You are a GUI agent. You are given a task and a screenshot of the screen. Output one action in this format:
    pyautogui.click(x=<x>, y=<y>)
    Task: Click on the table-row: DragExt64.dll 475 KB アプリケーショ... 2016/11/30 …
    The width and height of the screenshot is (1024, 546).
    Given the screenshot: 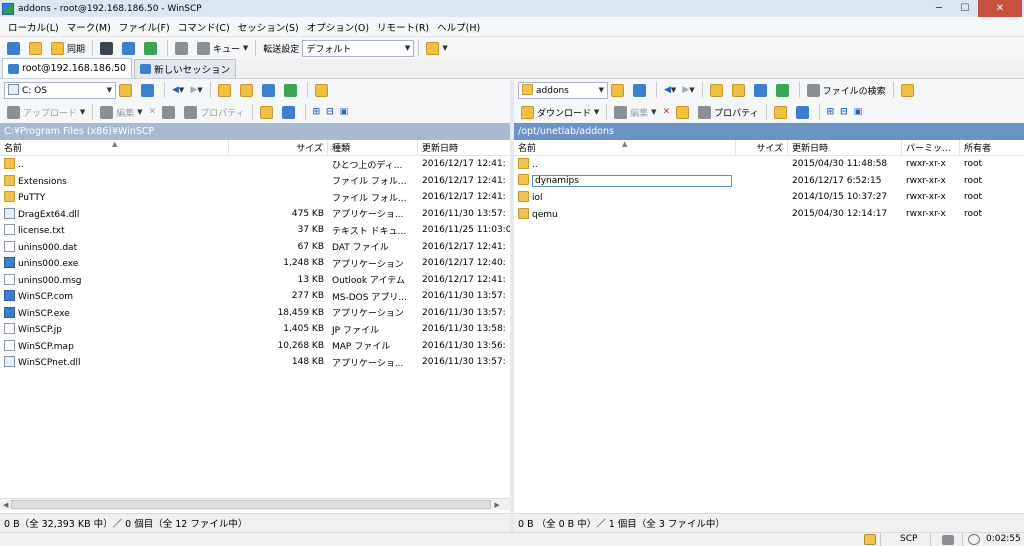 What is the action you would take?
    pyautogui.click(x=255, y=214)
    